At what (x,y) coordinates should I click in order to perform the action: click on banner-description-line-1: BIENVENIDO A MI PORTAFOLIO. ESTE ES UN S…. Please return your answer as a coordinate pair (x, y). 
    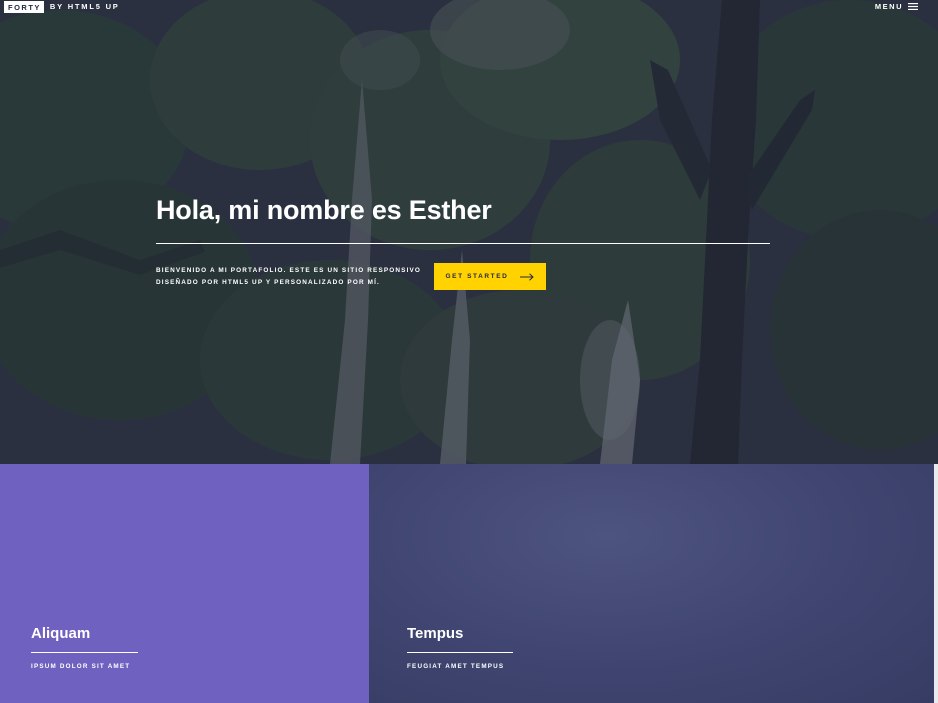
    Looking at the image, I should click on (289, 270).